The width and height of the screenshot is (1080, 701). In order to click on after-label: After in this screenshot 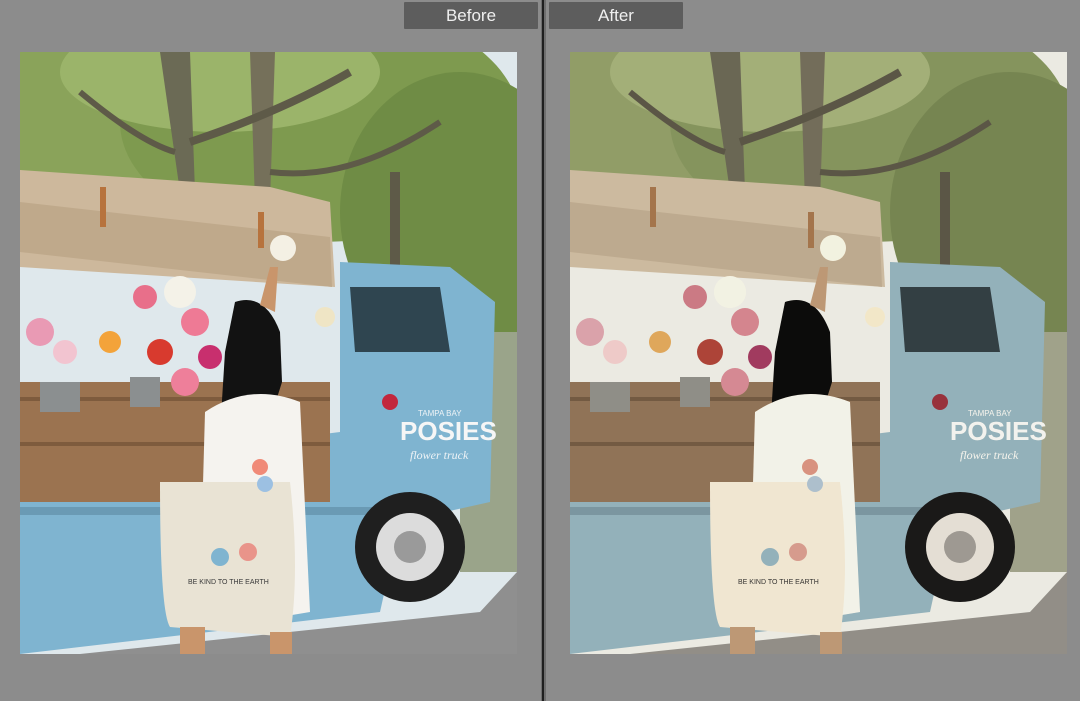, I will do `click(616, 15)`.